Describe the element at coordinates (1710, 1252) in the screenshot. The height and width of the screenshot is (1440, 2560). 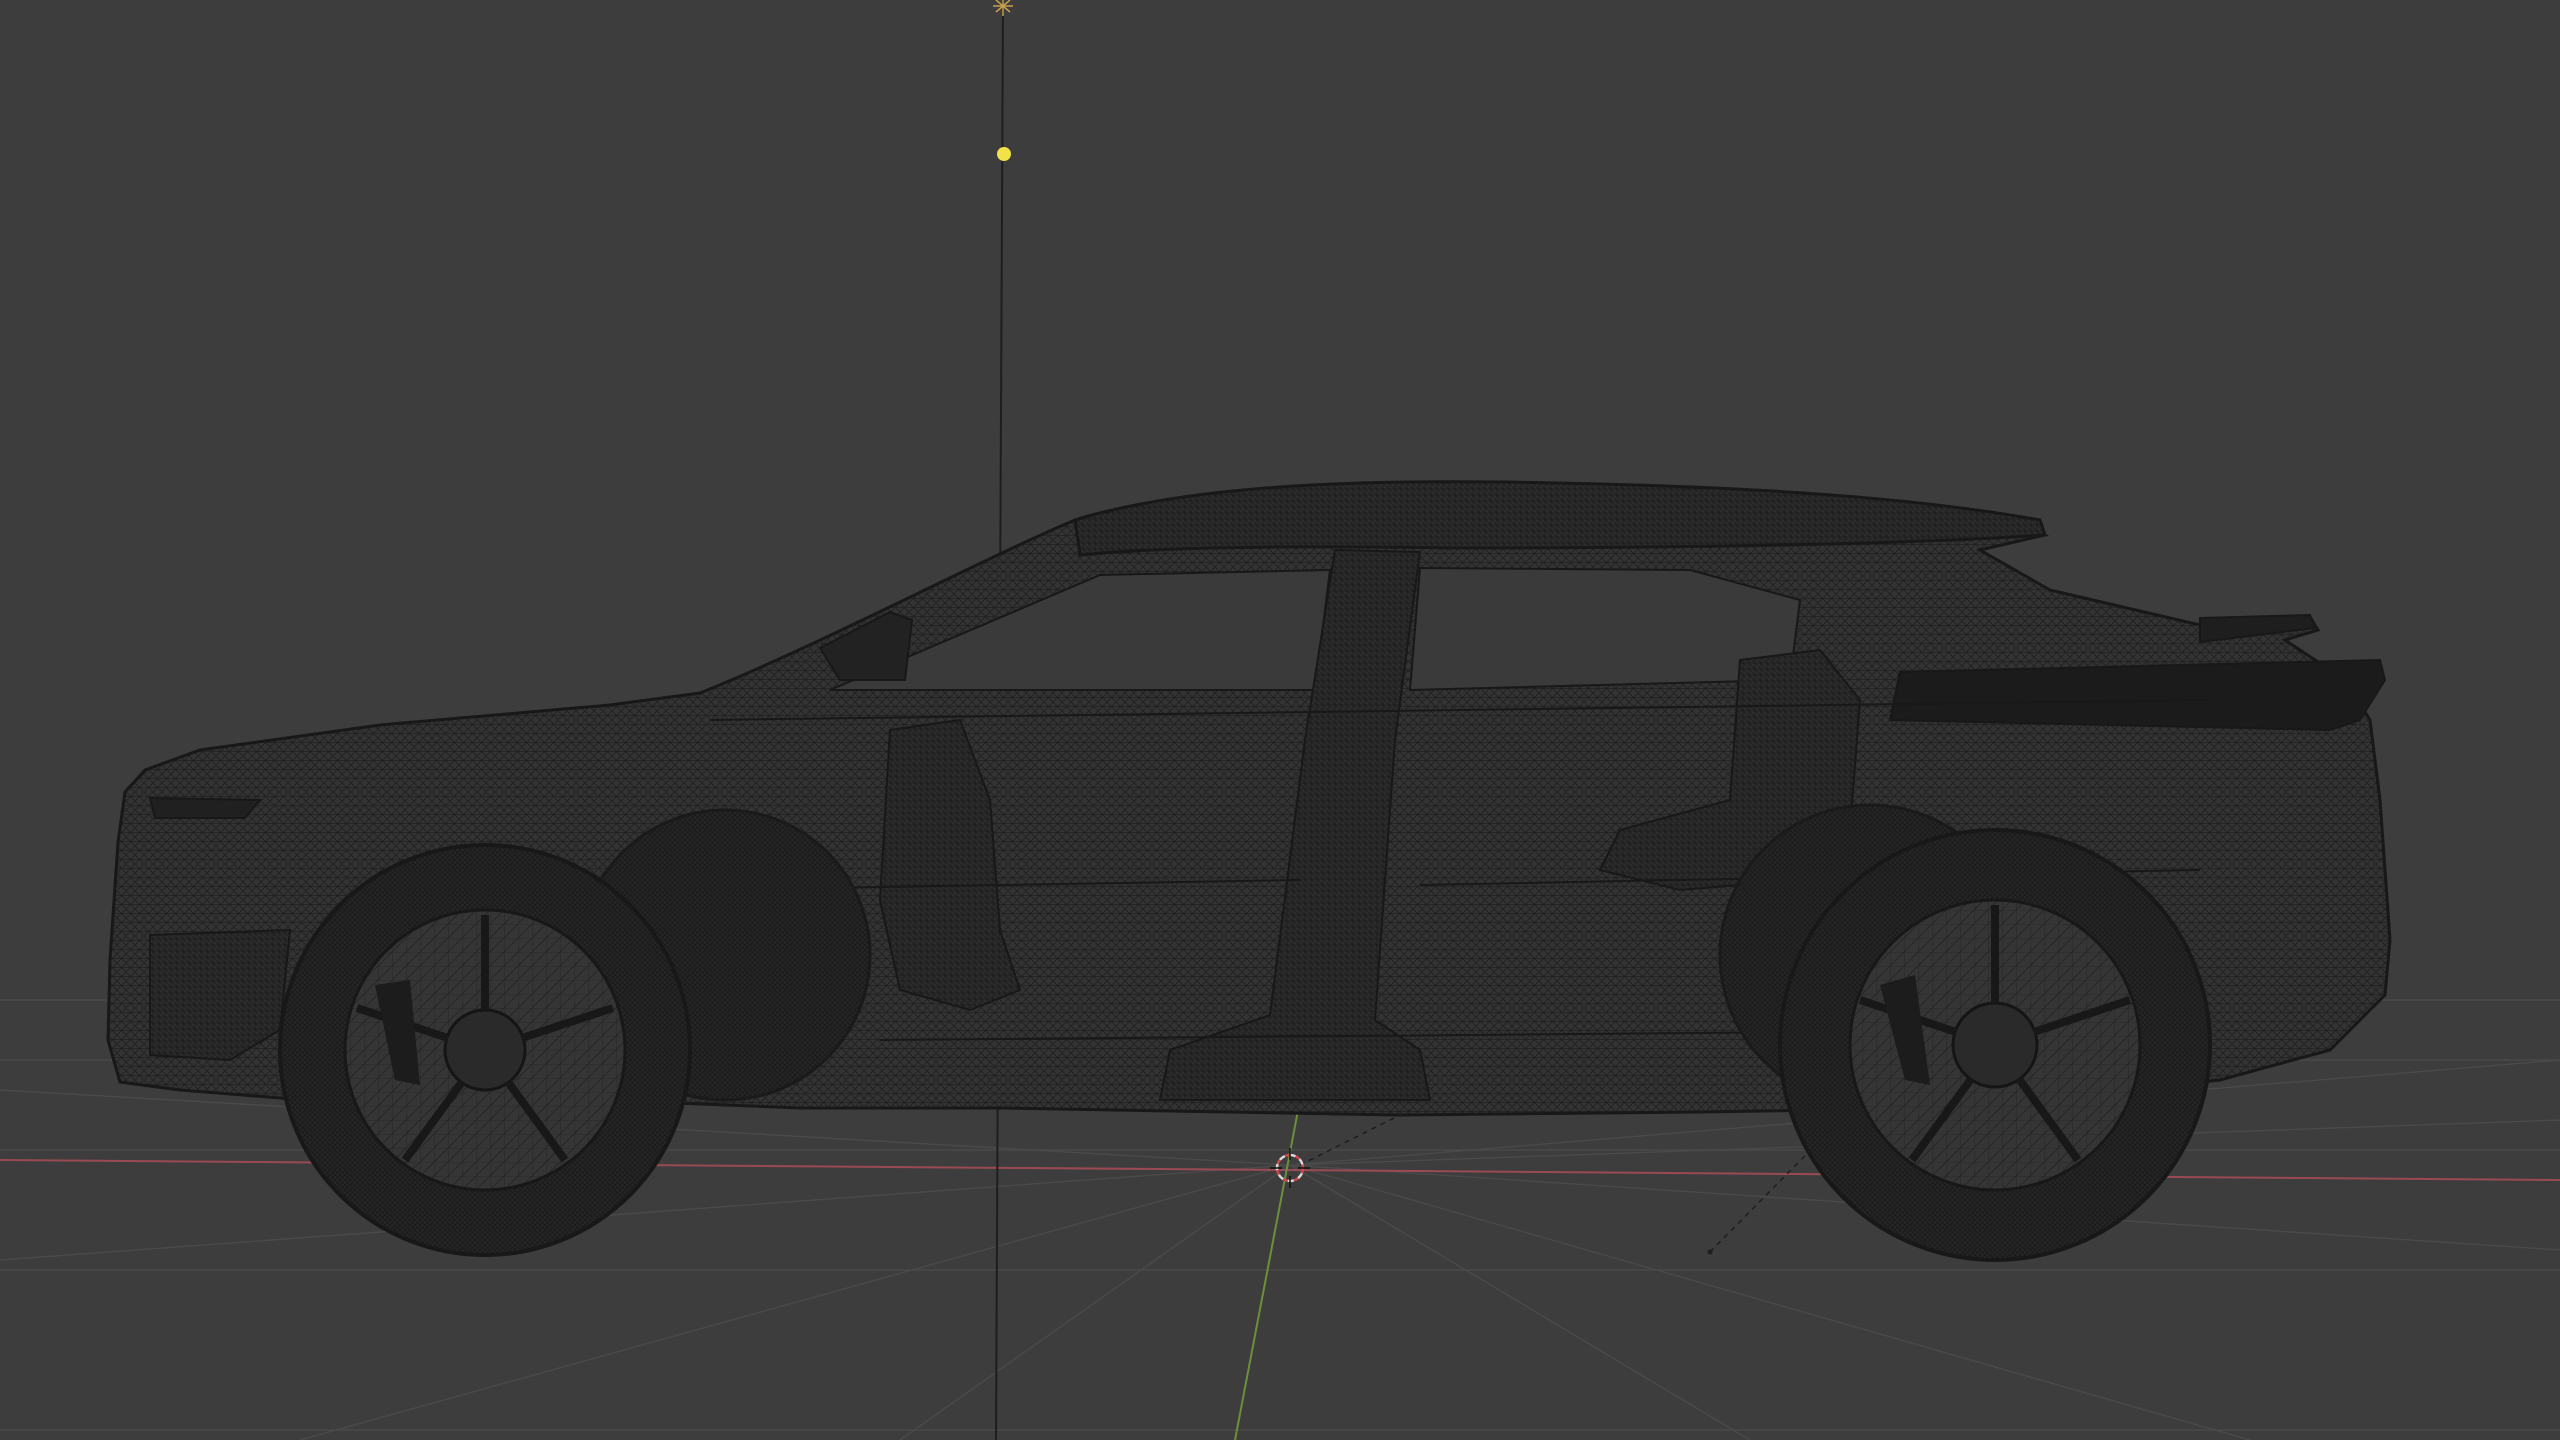
I see `origin-dot-icon` at that location.